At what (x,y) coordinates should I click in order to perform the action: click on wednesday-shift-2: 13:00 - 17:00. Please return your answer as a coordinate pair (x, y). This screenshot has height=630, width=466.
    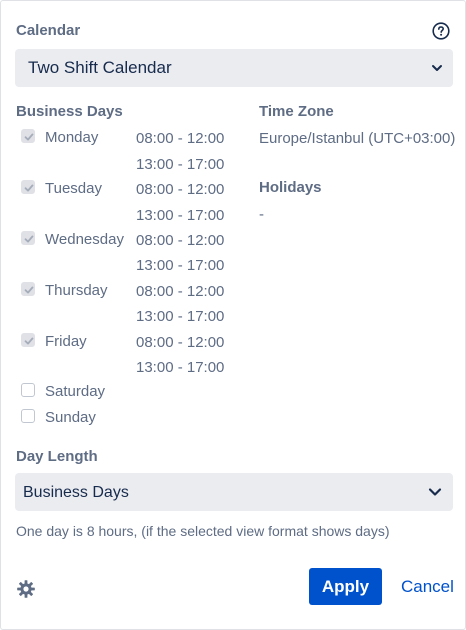
    Looking at the image, I should click on (180, 265).